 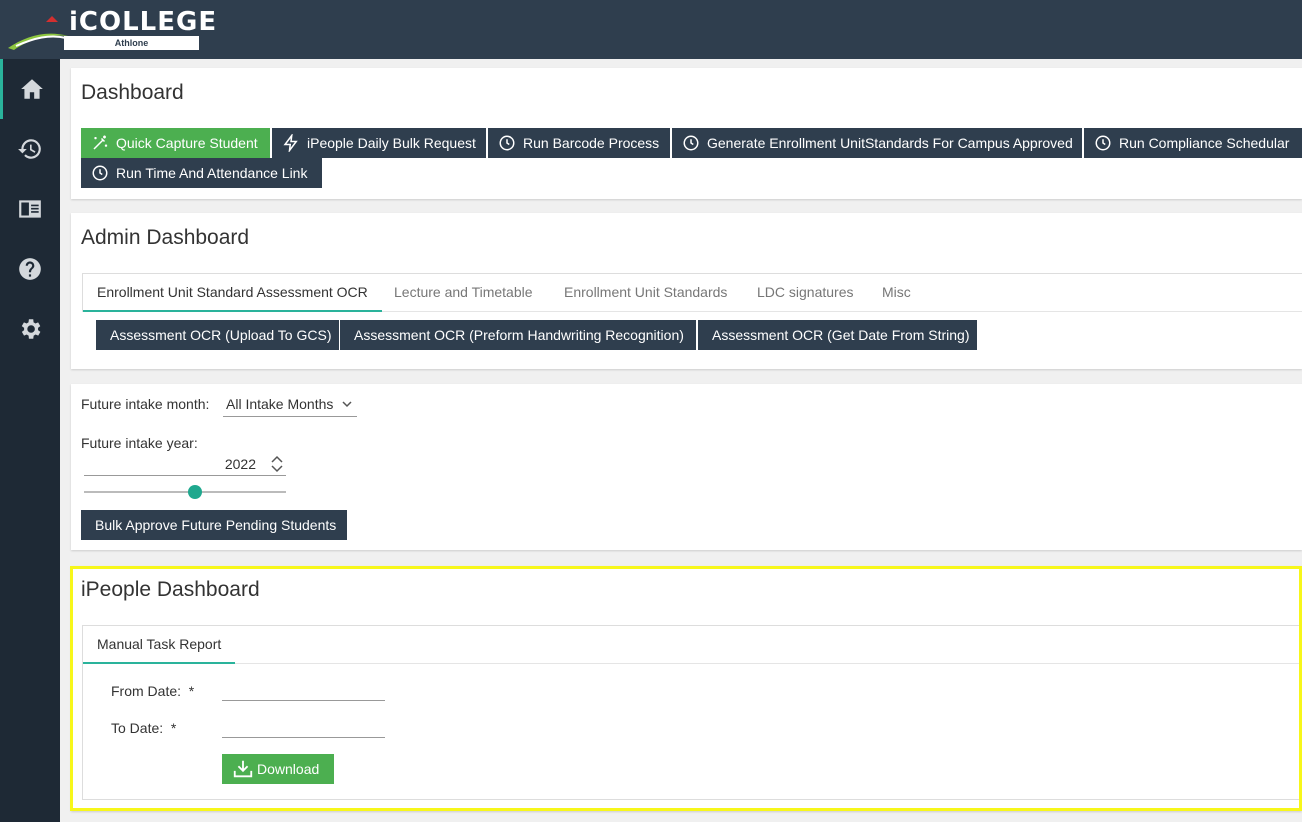 I want to click on download-label: Download, so click(x=288, y=769).